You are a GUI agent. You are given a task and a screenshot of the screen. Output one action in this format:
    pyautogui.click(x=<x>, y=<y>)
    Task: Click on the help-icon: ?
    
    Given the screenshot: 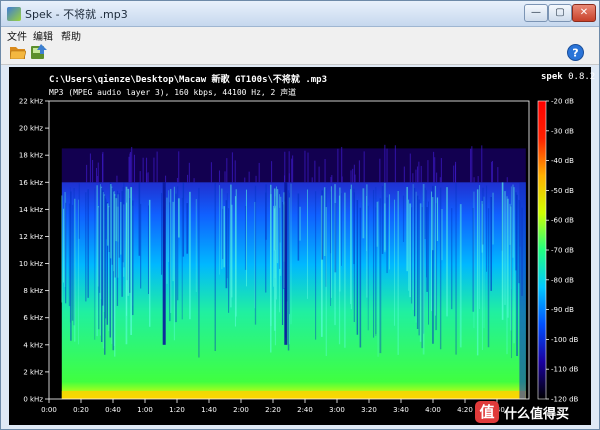 What is the action you would take?
    pyautogui.click(x=575, y=52)
    